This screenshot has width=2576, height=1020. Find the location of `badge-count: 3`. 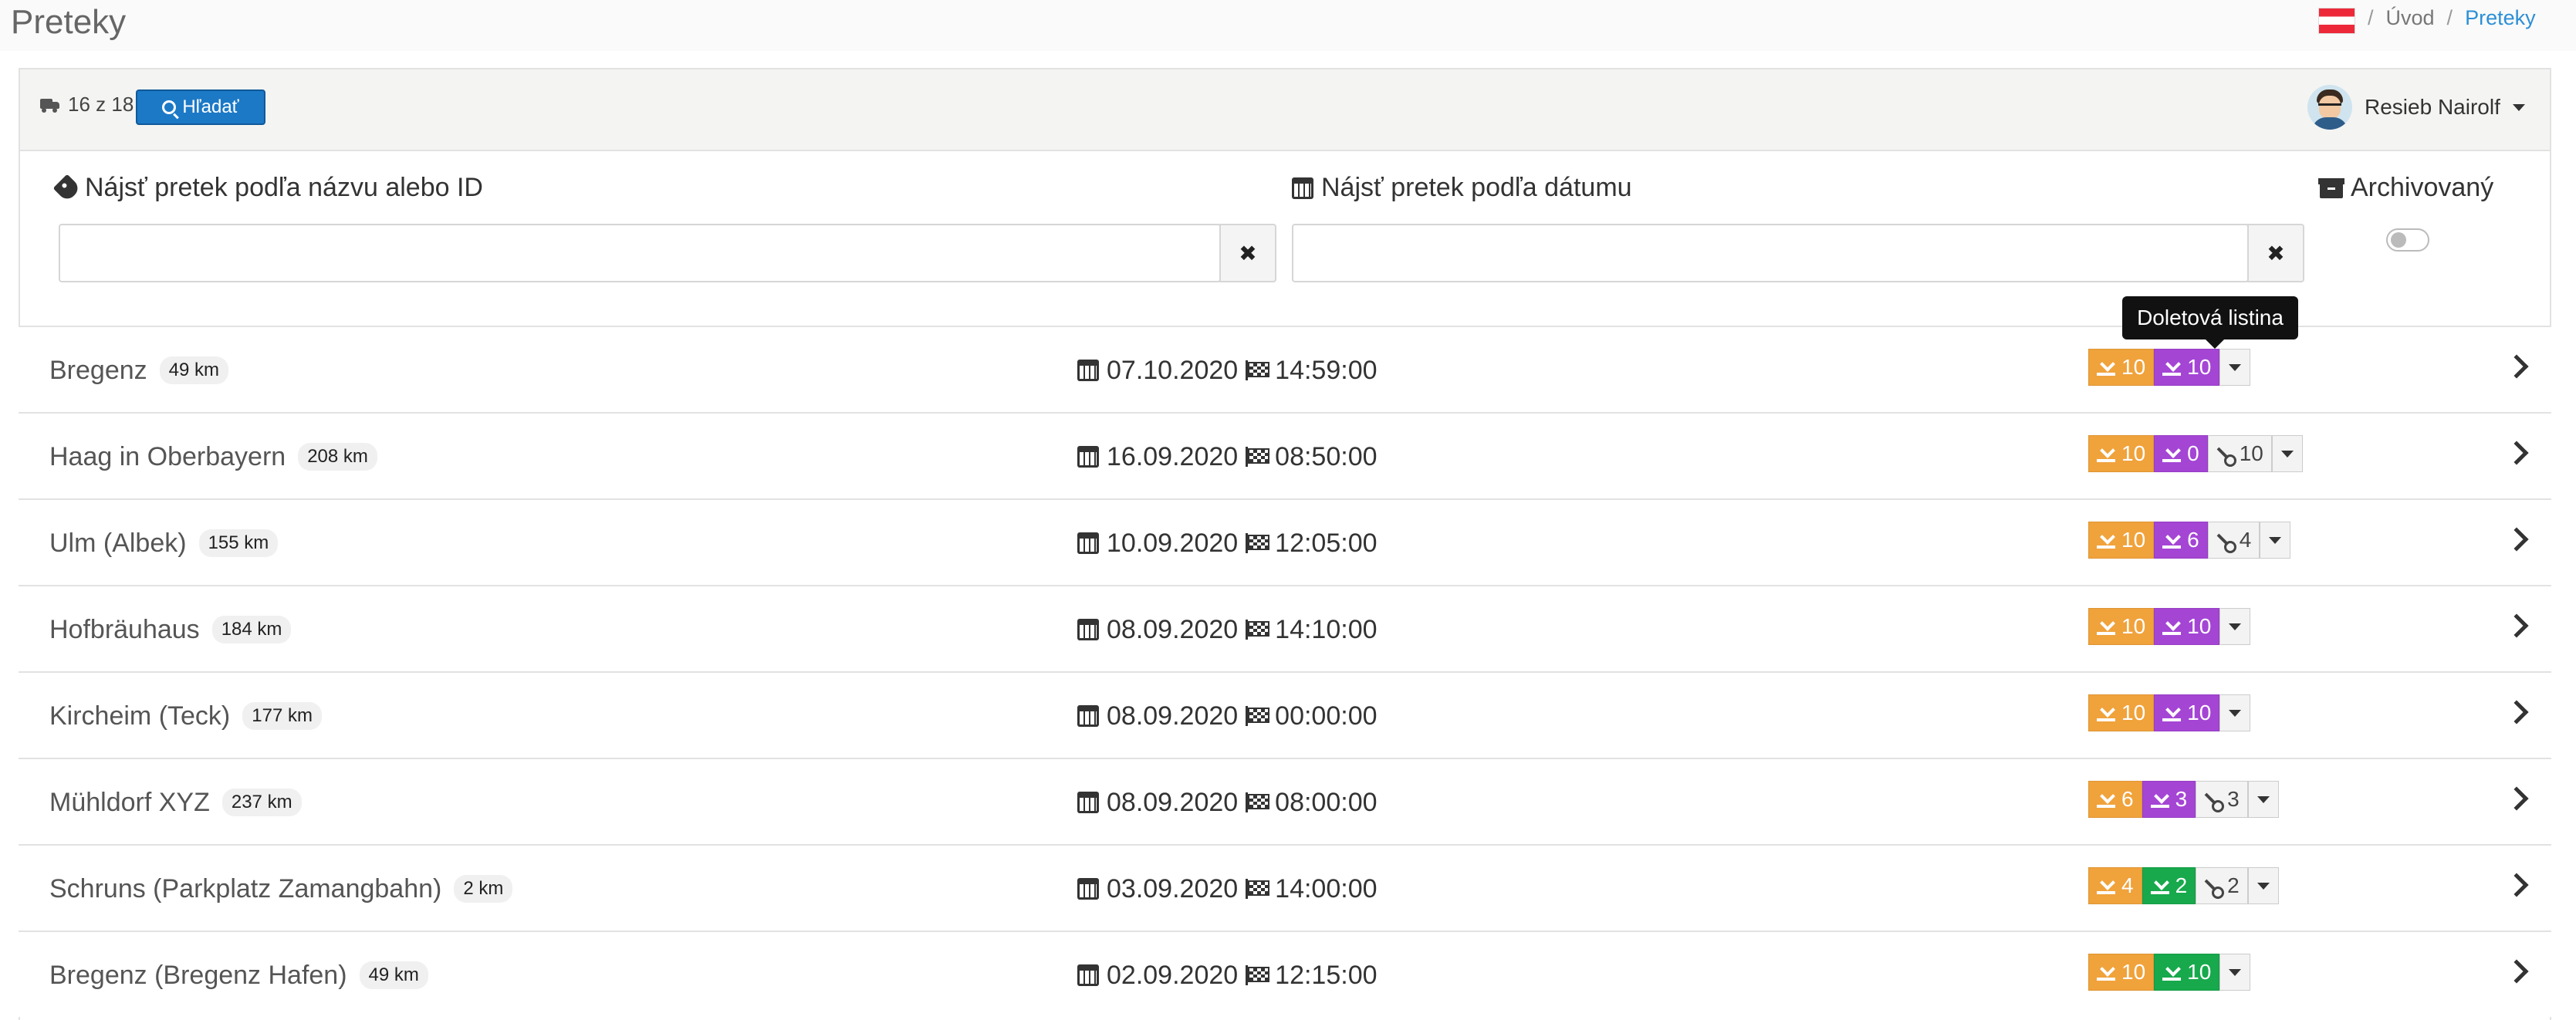

badge-count: 3 is located at coordinates (2233, 799).